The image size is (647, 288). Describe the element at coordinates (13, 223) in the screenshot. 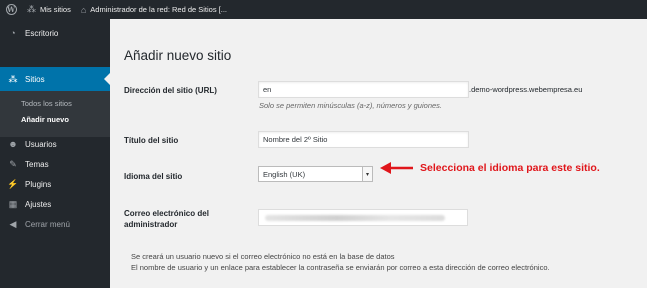

I see `collapse-icon: ◀` at that location.